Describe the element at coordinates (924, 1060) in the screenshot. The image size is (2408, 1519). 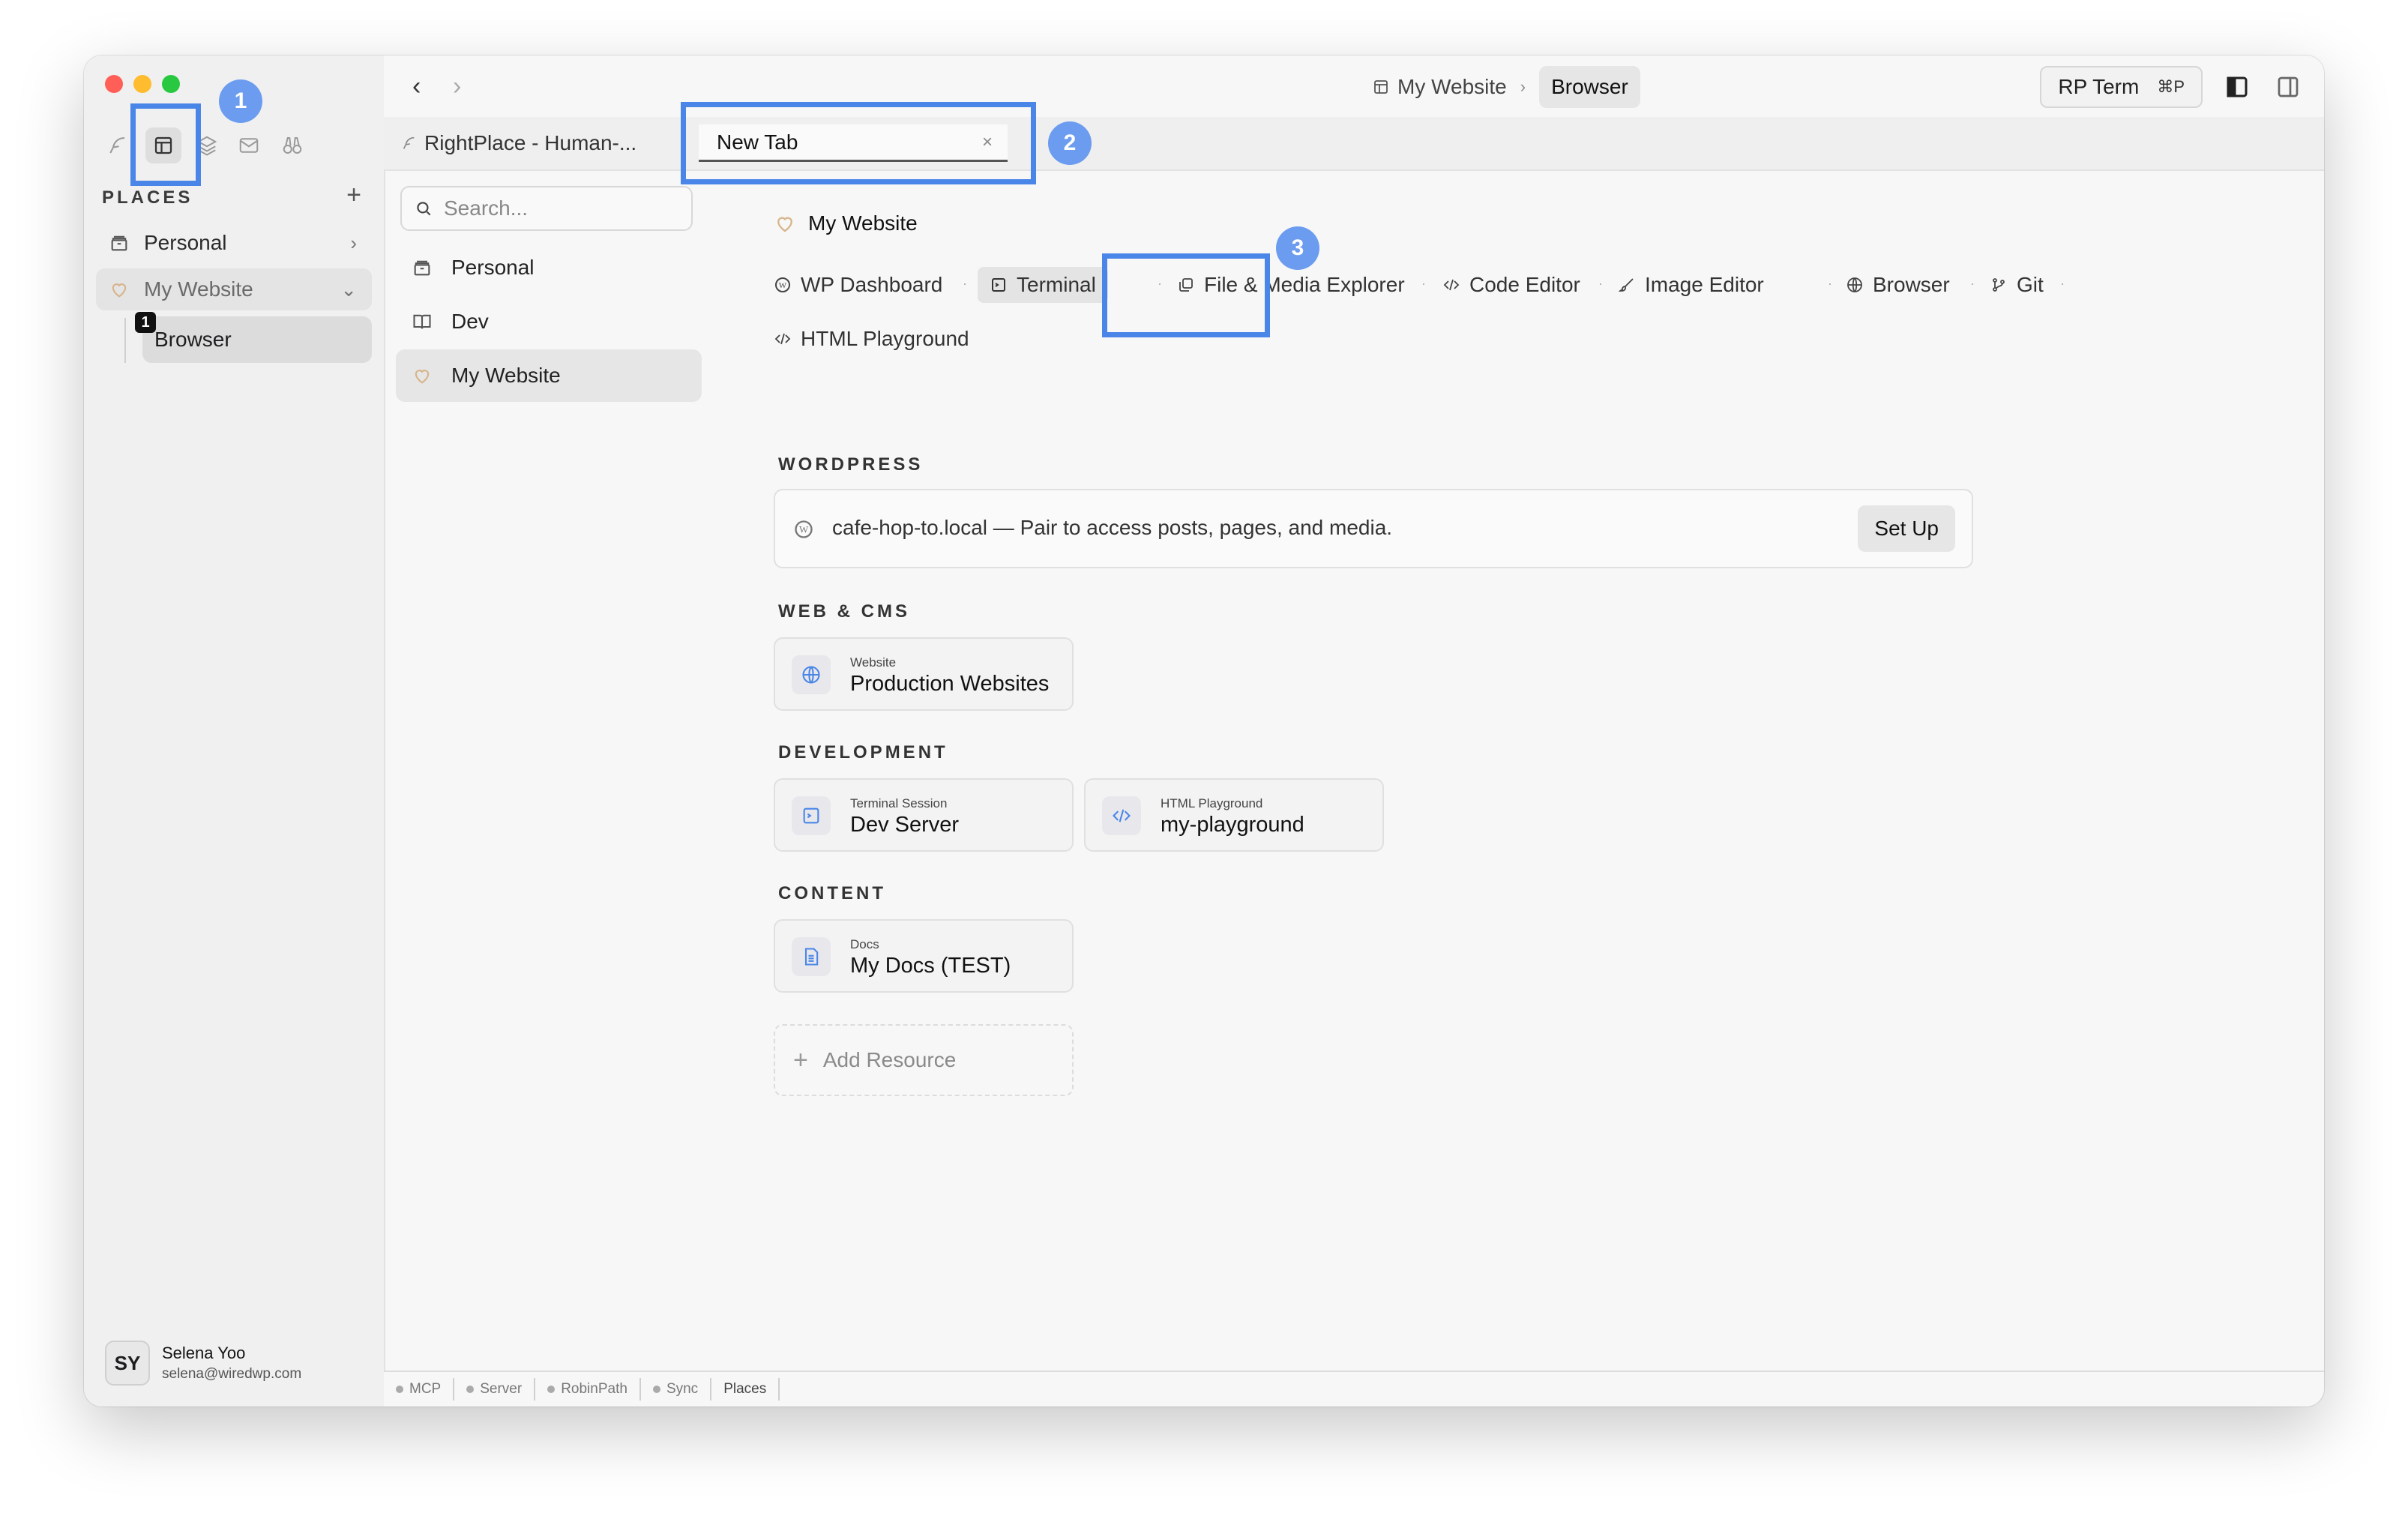
I see `add-resource-button: + Add Resource` at that location.